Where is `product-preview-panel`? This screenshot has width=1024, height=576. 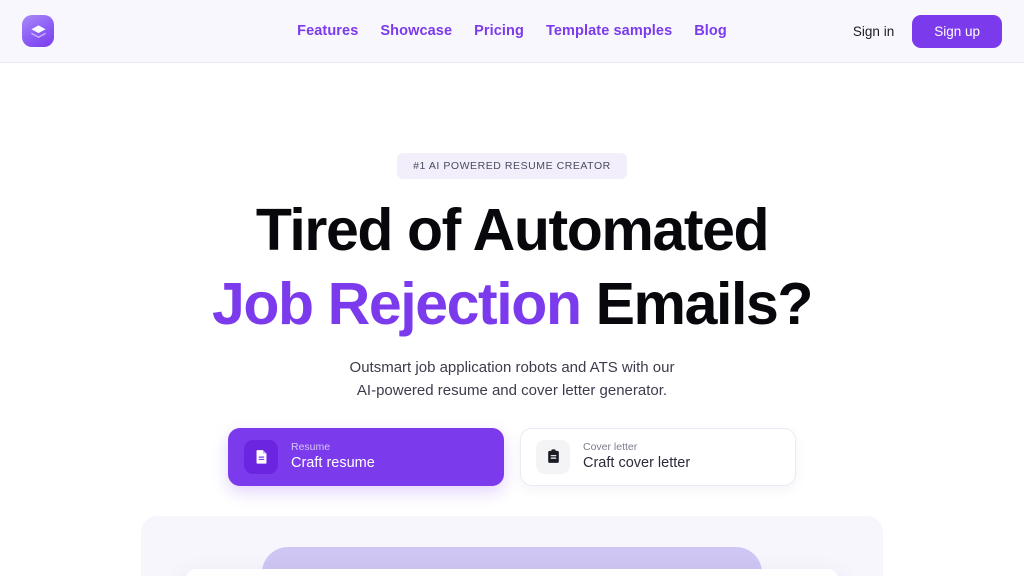
product-preview-panel is located at coordinates (512, 545).